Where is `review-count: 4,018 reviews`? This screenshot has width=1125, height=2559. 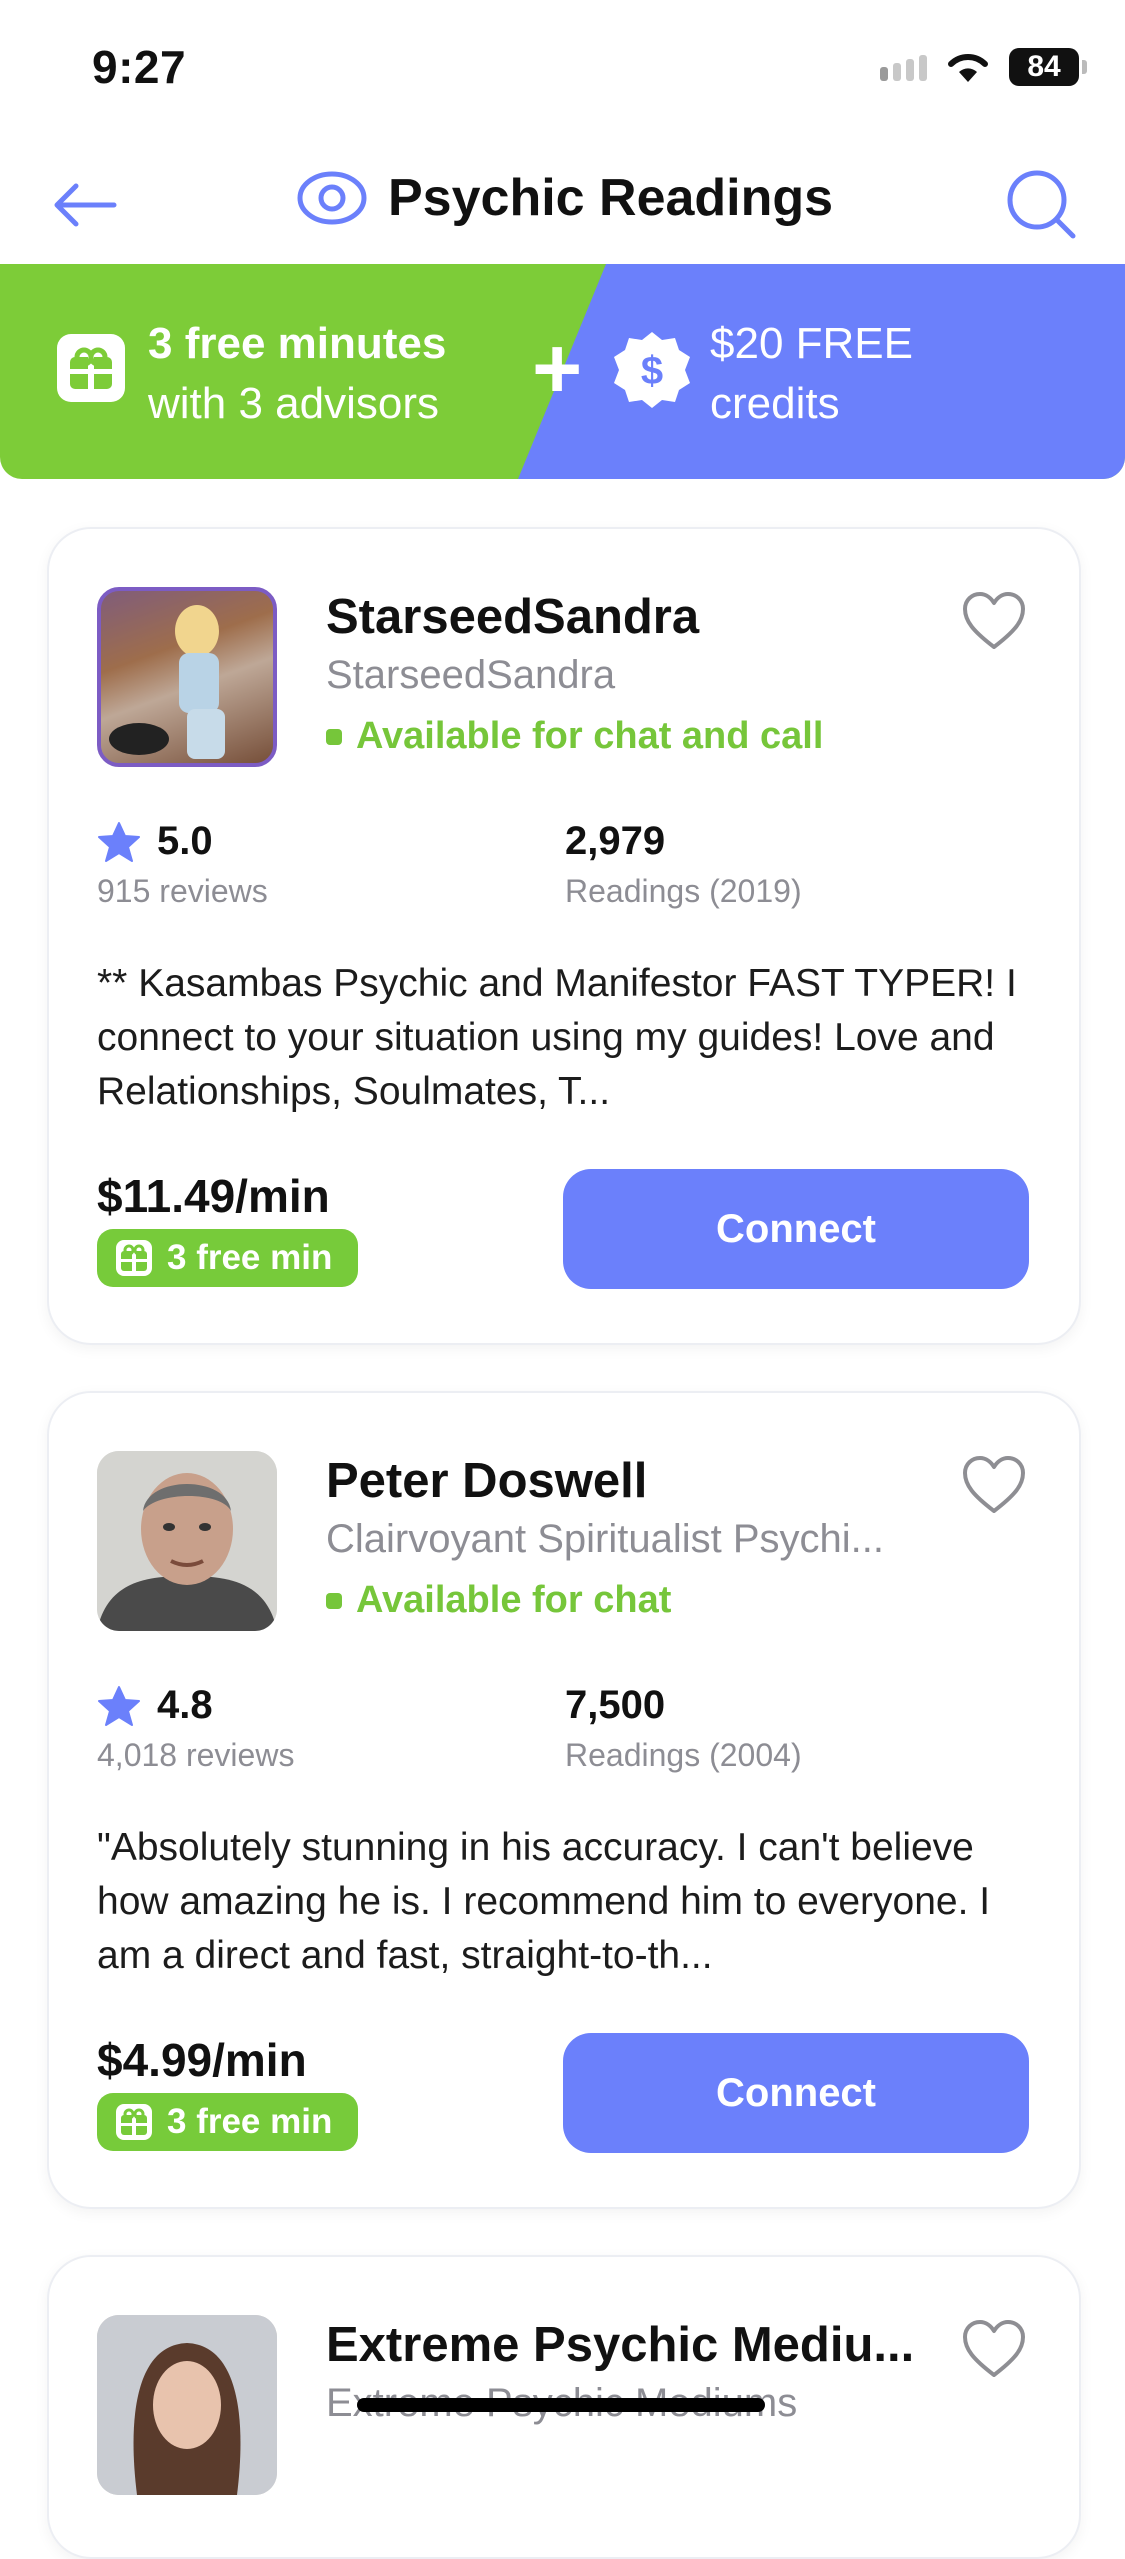
review-count: 4,018 reviews is located at coordinates (195, 1755).